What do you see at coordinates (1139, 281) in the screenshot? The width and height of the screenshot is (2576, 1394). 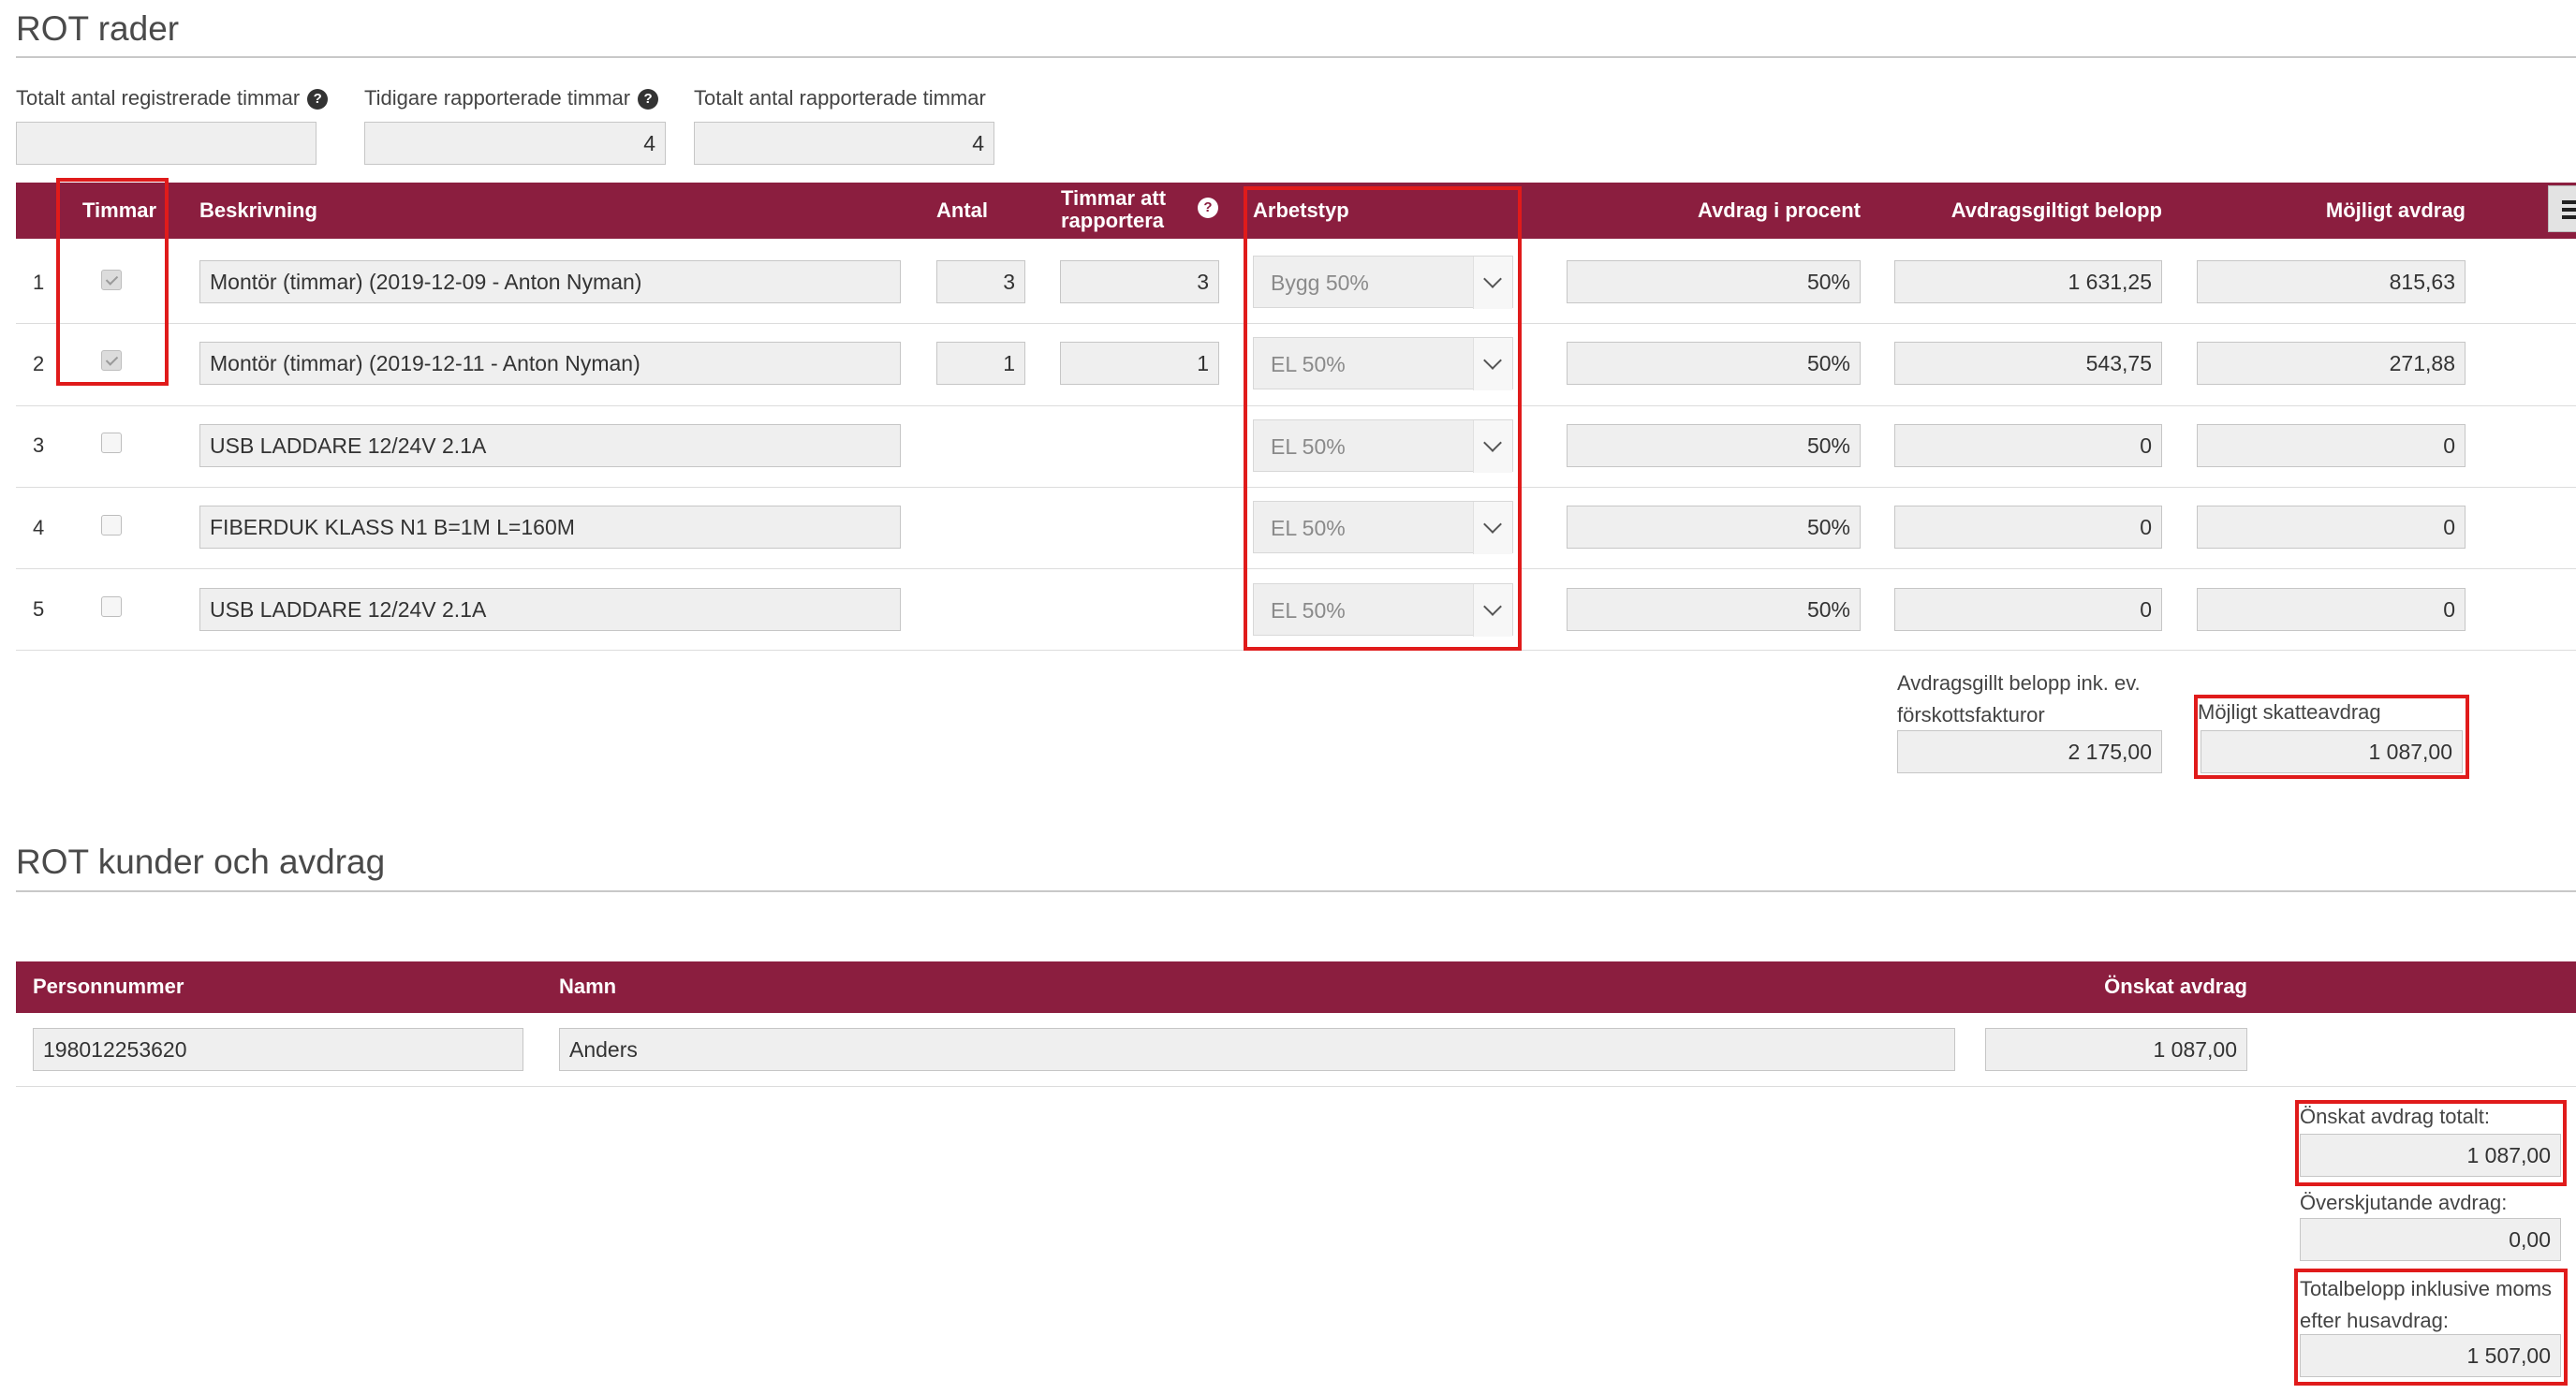 I see `row-hours-to-report-field: 3` at bounding box center [1139, 281].